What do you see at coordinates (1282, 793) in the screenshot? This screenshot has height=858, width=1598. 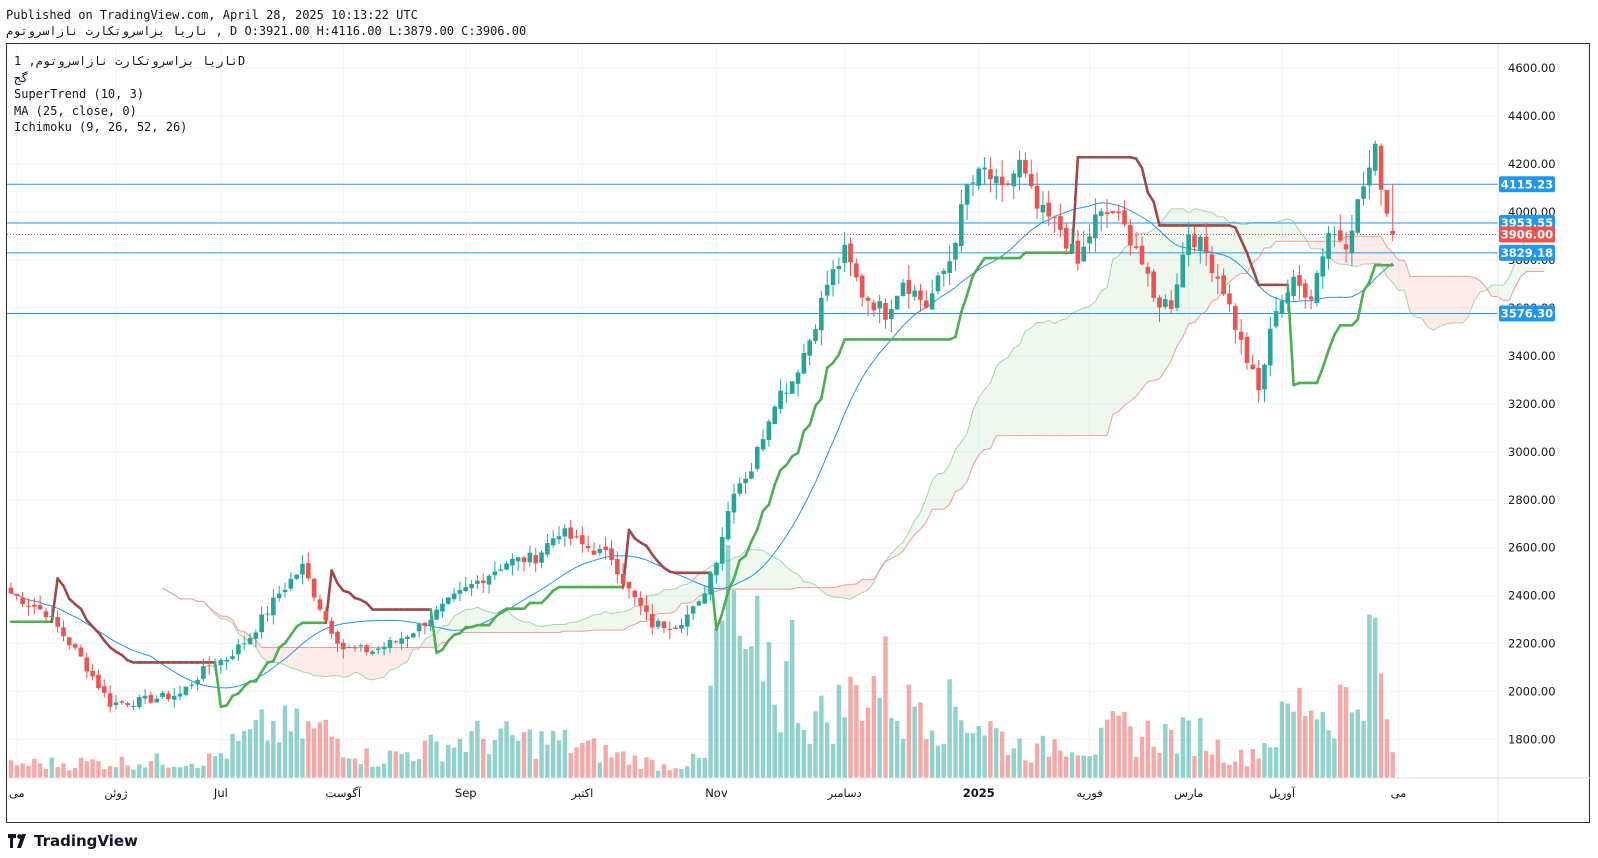 I see `x-tick-label: آوریل` at bounding box center [1282, 793].